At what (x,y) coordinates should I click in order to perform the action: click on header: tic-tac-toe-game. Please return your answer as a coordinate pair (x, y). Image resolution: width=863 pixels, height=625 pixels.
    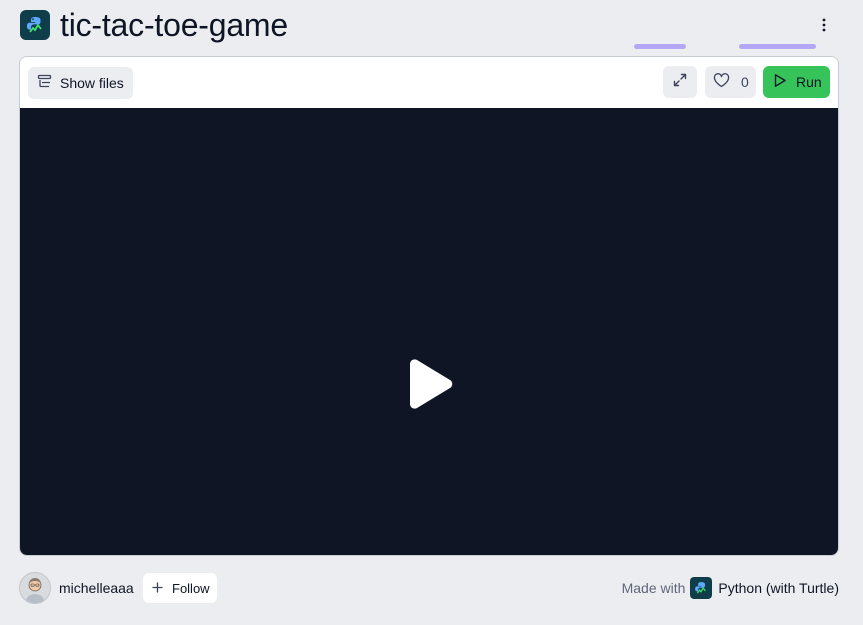
    Looking at the image, I should click on (429, 25).